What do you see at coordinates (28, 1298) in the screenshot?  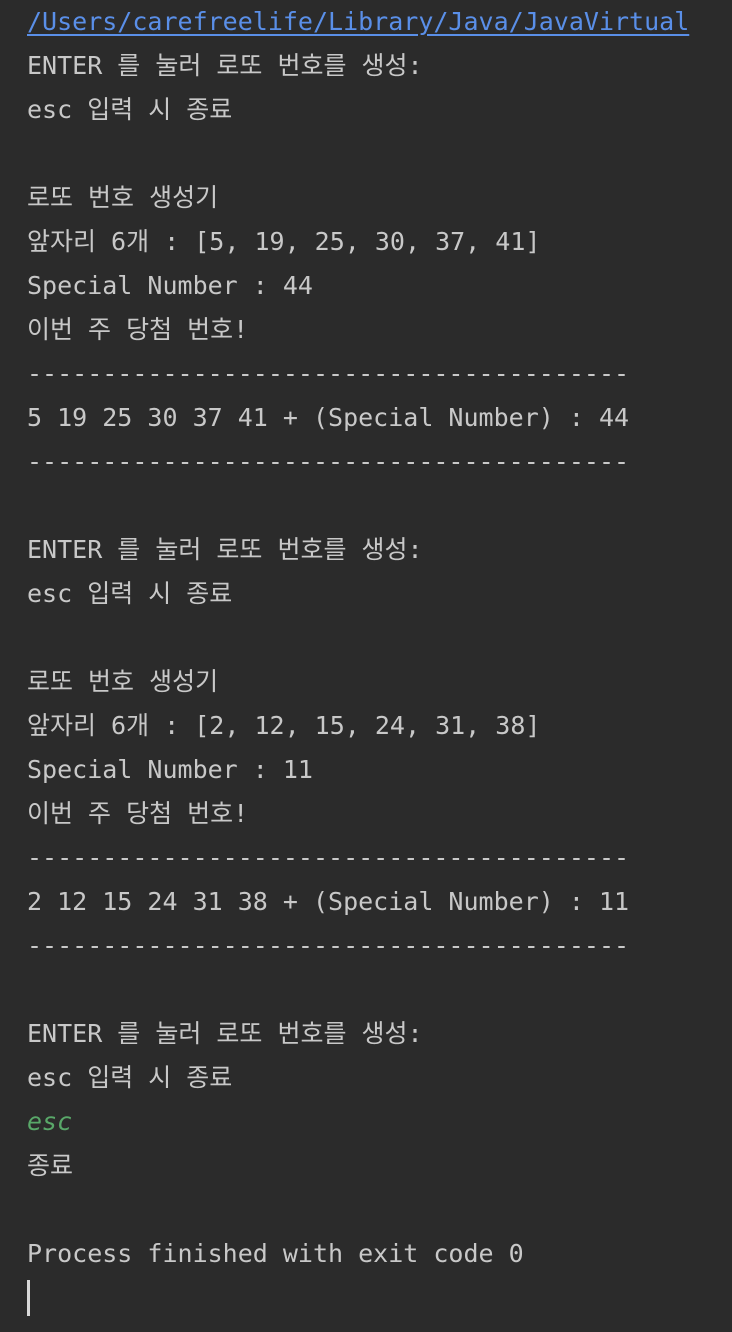 I see `text-caret` at bounding box center [28, 1298].